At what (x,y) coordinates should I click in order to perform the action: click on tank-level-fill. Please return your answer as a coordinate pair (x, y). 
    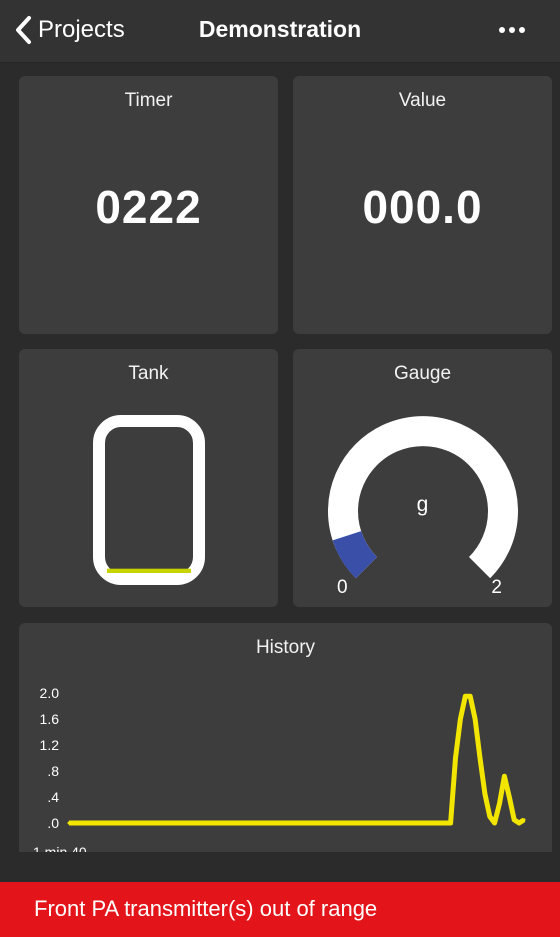
    Looking at the image, I should click on (149, 570).